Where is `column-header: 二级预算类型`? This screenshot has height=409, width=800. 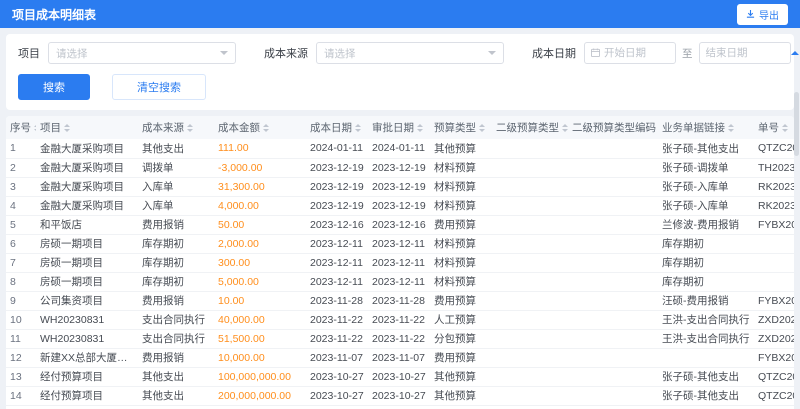
column-header: 二级预算类型 is located at coordinates (530, 127).